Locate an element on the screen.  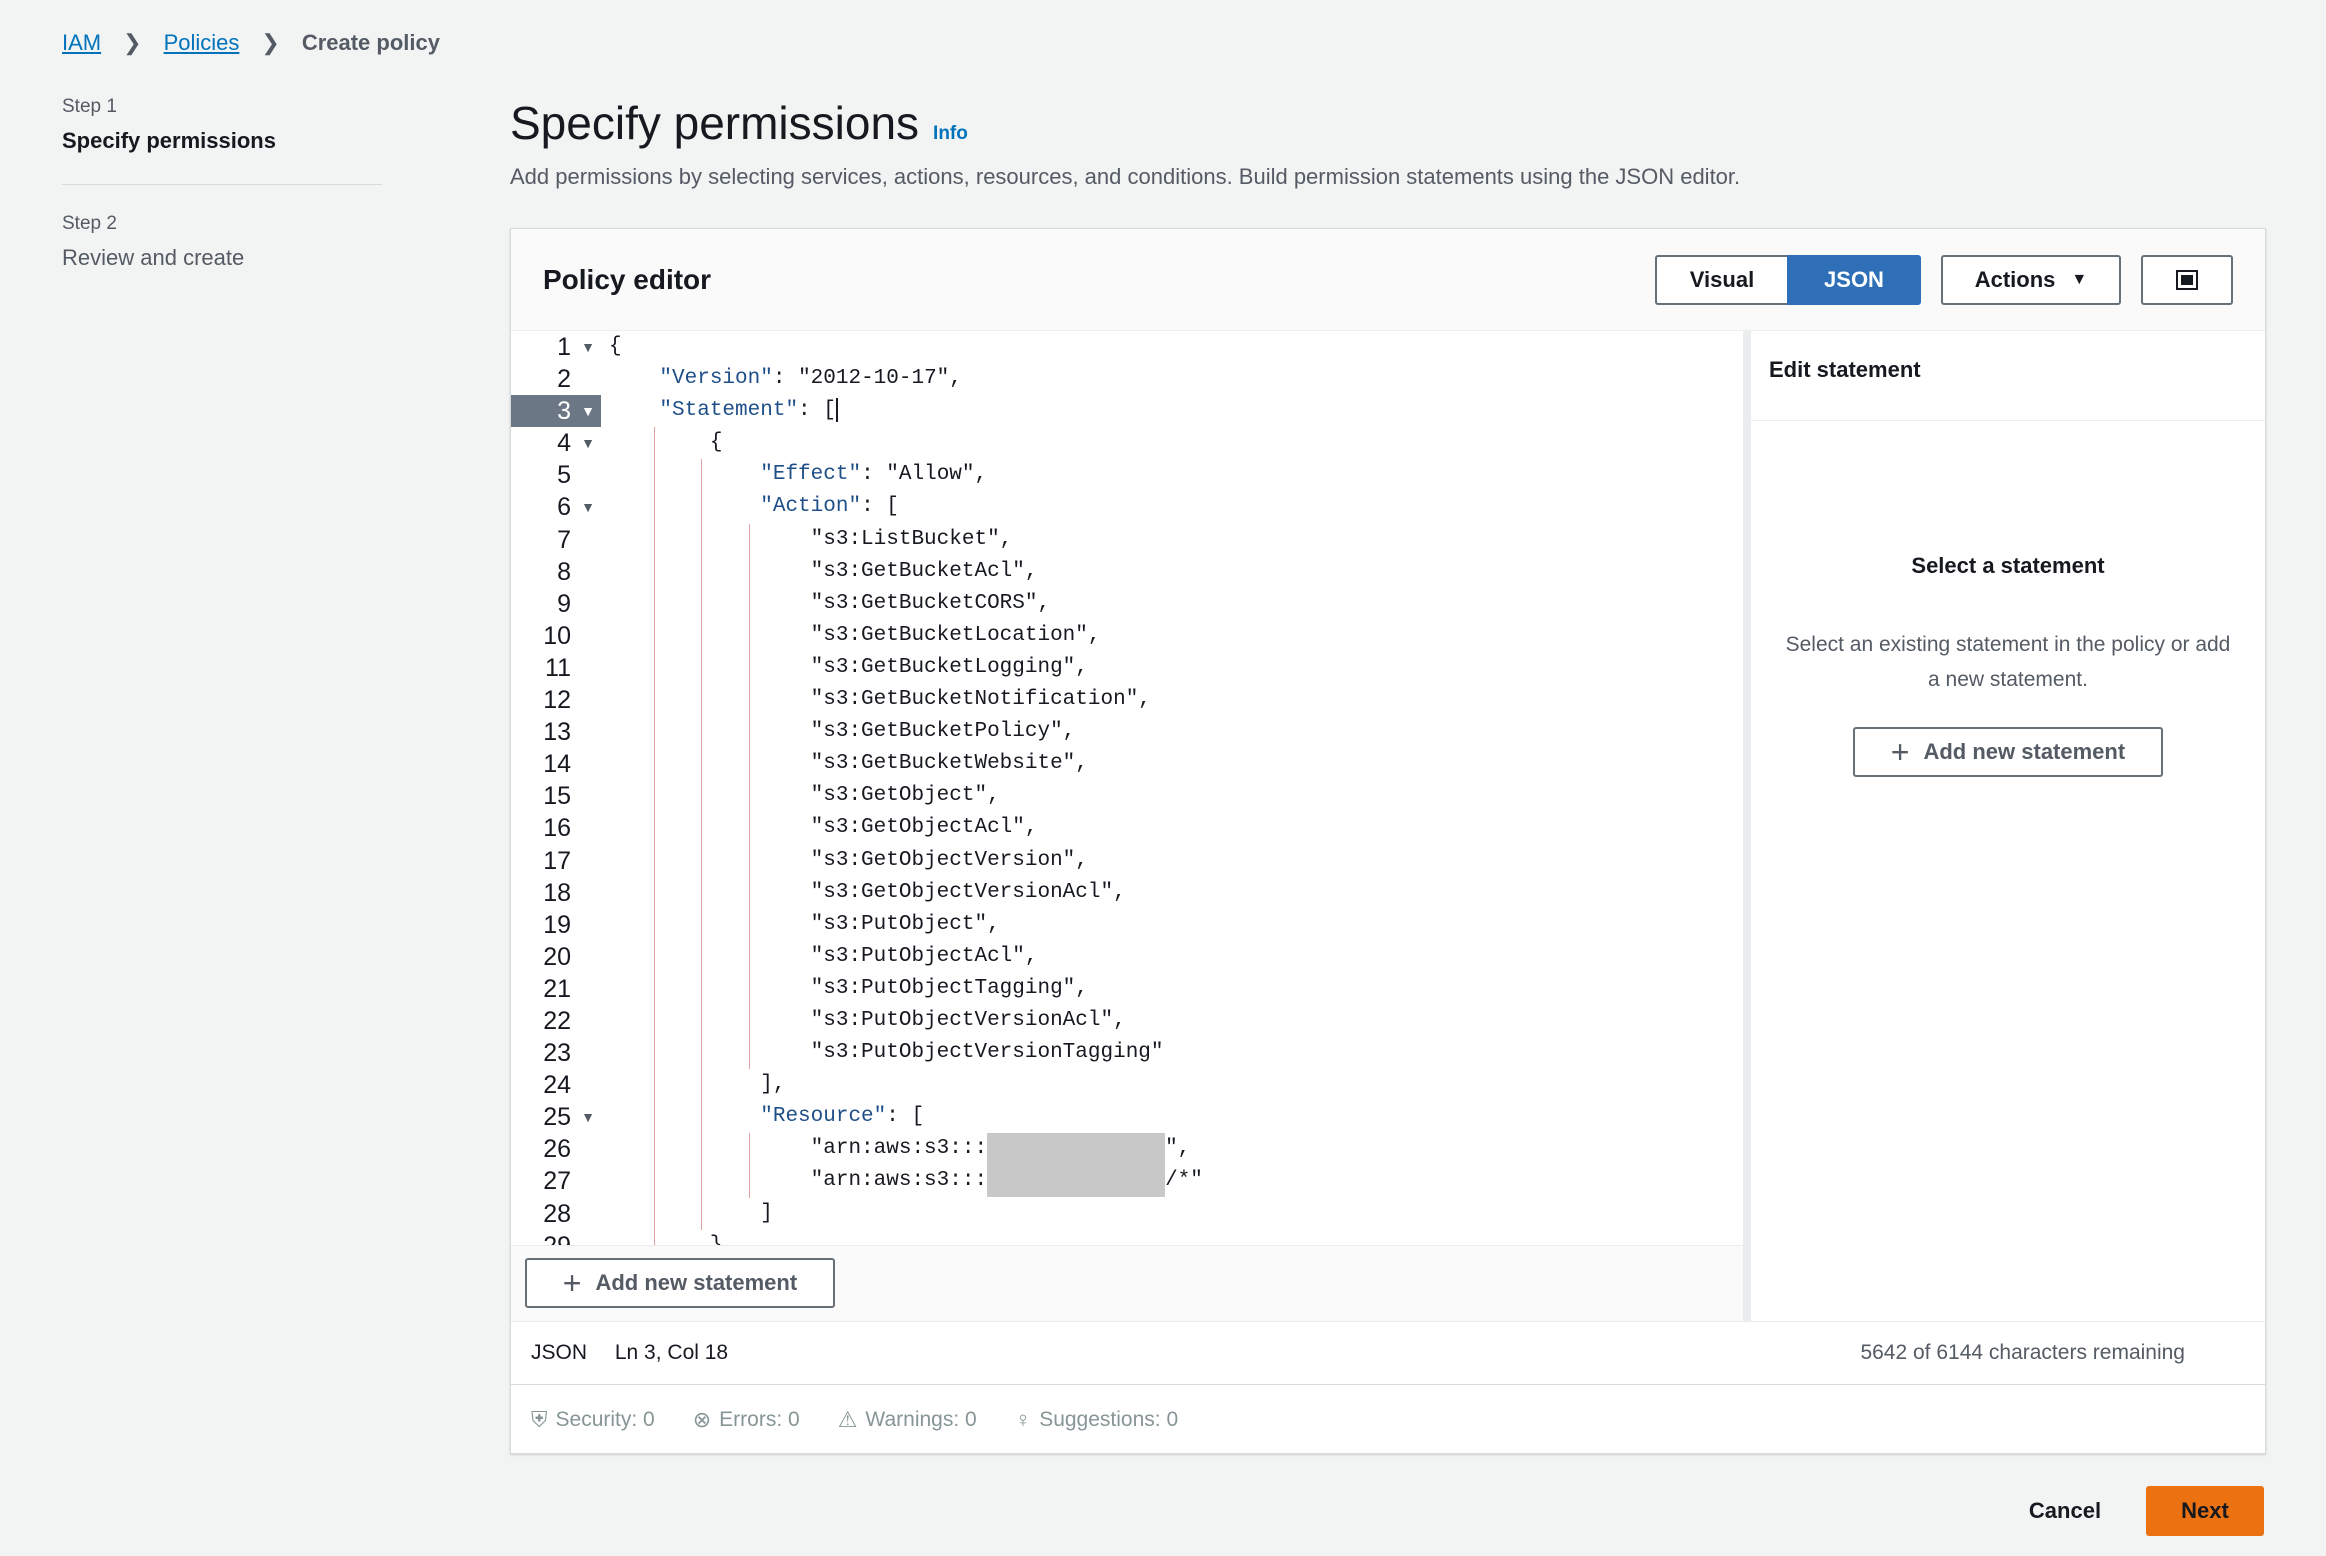
code-line: "s3:GetObject", is located at coordinates (1176, 796).